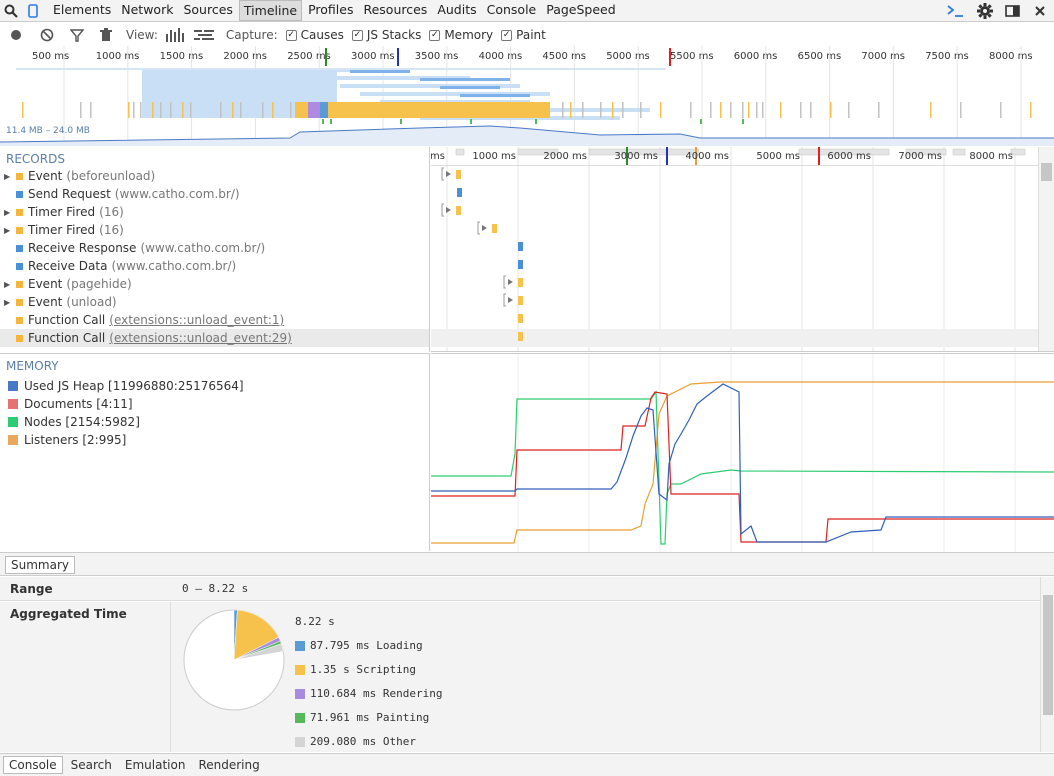 The width and height of the screenshot is (1054, 776). What do you see at coordinates (214, 266) in the screenshot?
I see `record-row: Receive Data (www.catho.com.br/)` at bounding box center [214, 266].